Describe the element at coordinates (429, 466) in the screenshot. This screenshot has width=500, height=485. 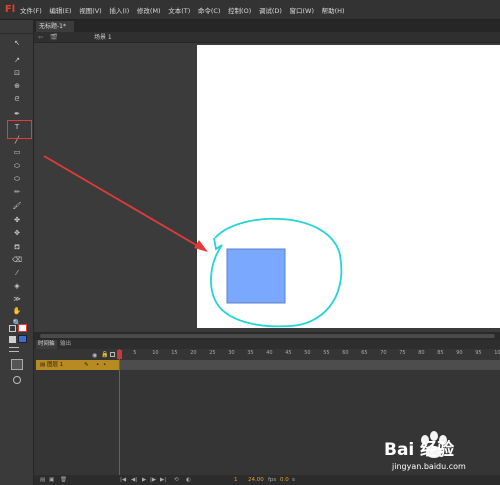
I see `watermark-url: jingyan.baidu.com` at that location.